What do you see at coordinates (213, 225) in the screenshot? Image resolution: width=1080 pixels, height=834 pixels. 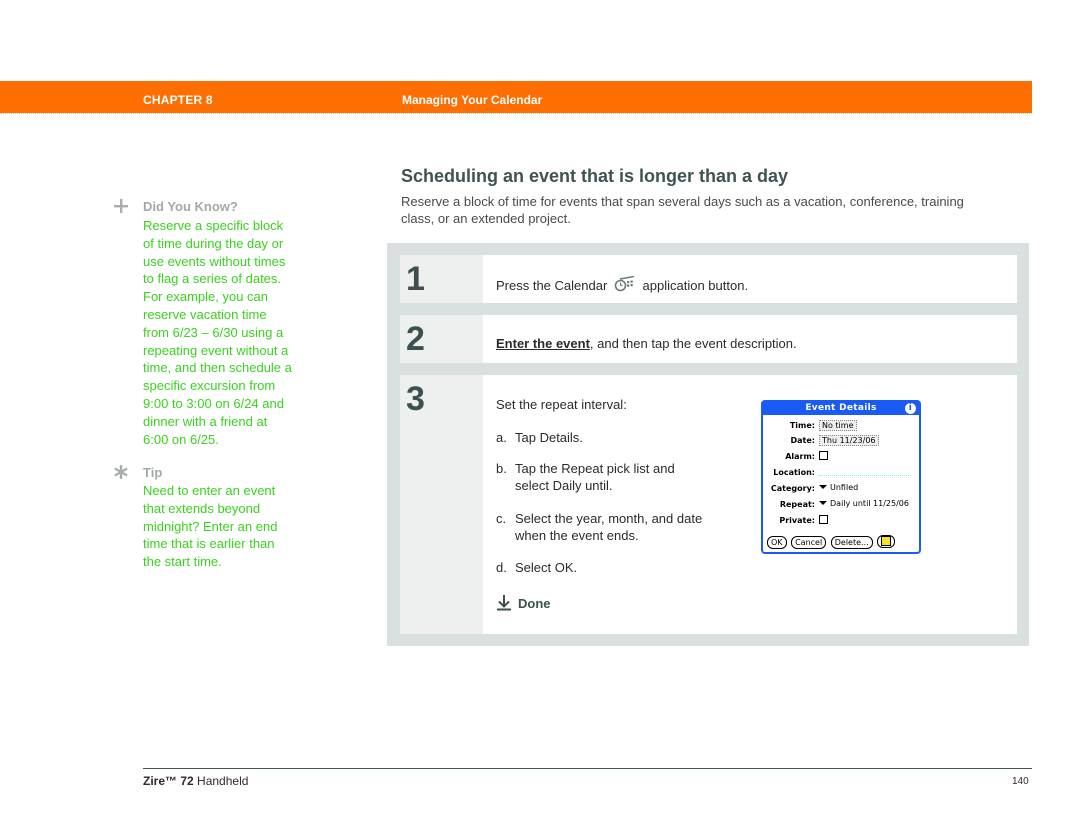 I see `sidebar-text-line: Reserve a specific block` at bounding box center [213, 225].